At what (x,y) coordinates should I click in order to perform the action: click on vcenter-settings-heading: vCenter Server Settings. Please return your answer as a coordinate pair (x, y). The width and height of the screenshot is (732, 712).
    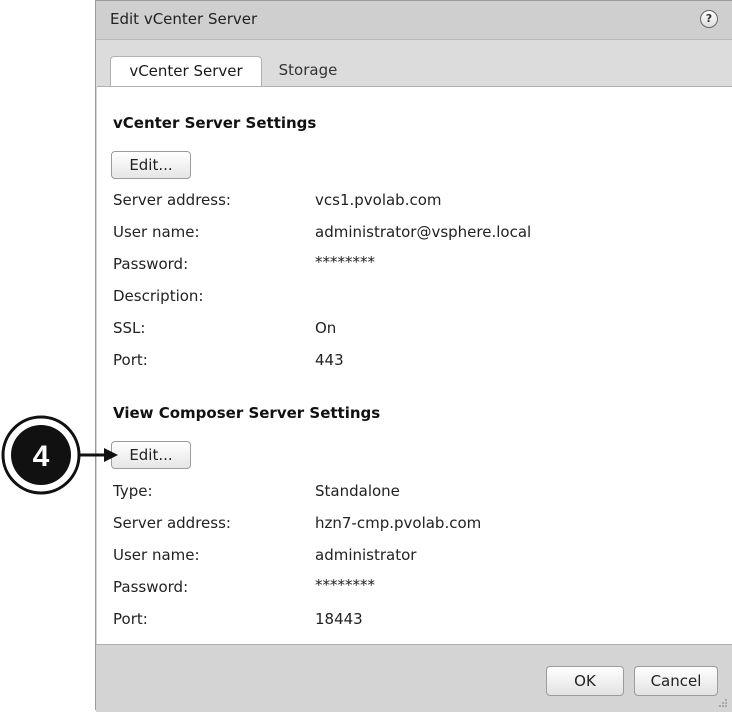
    Looking at the image, I should click on (215, 123).